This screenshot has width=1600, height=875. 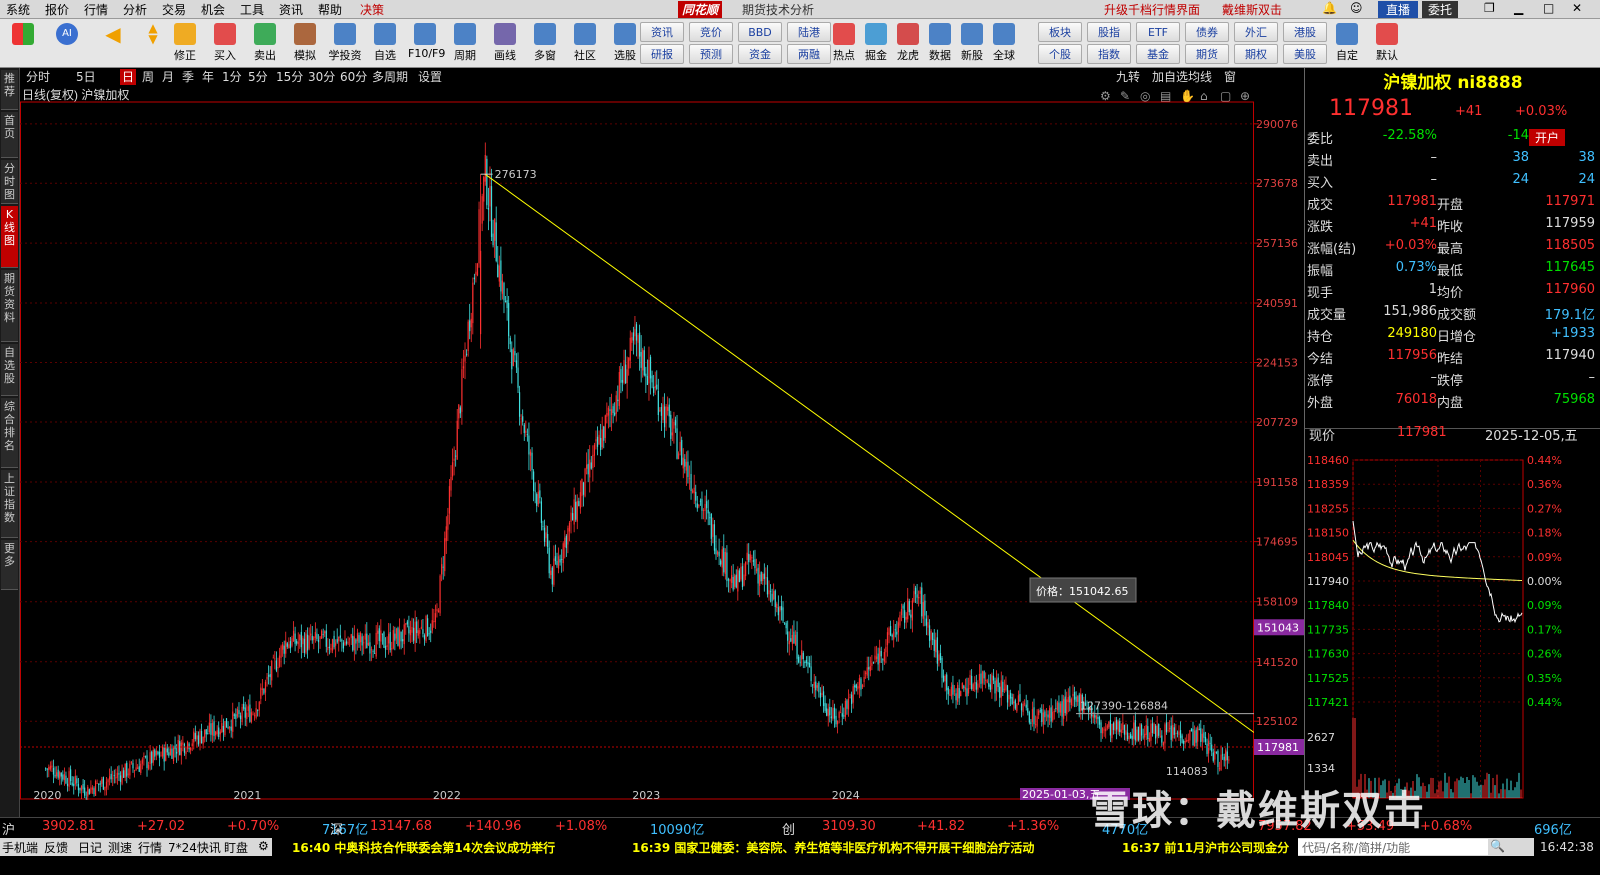 I want to click on toolbar-button-10: 社区, so click(x=585, y=43).